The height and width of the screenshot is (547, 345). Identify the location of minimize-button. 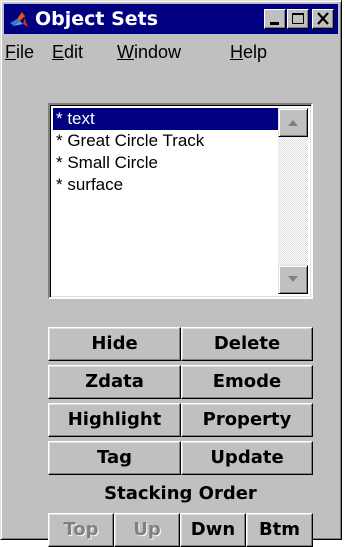
(275, 19).